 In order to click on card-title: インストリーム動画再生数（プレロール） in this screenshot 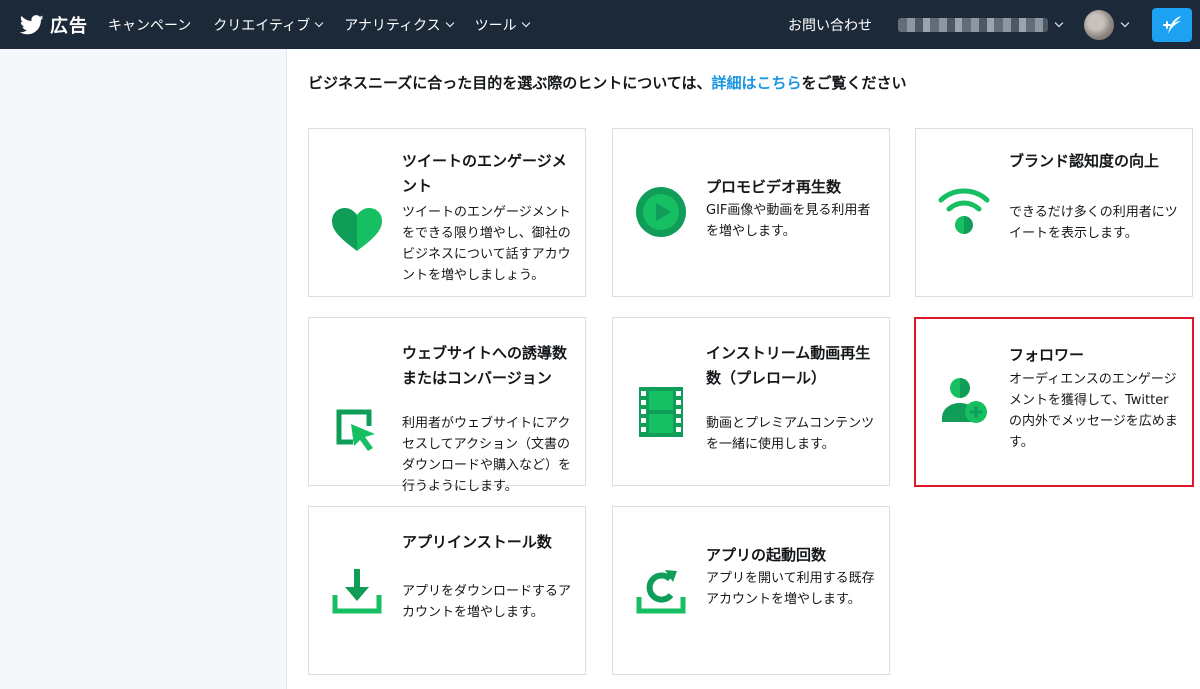, I will do `click(788, 365)`.